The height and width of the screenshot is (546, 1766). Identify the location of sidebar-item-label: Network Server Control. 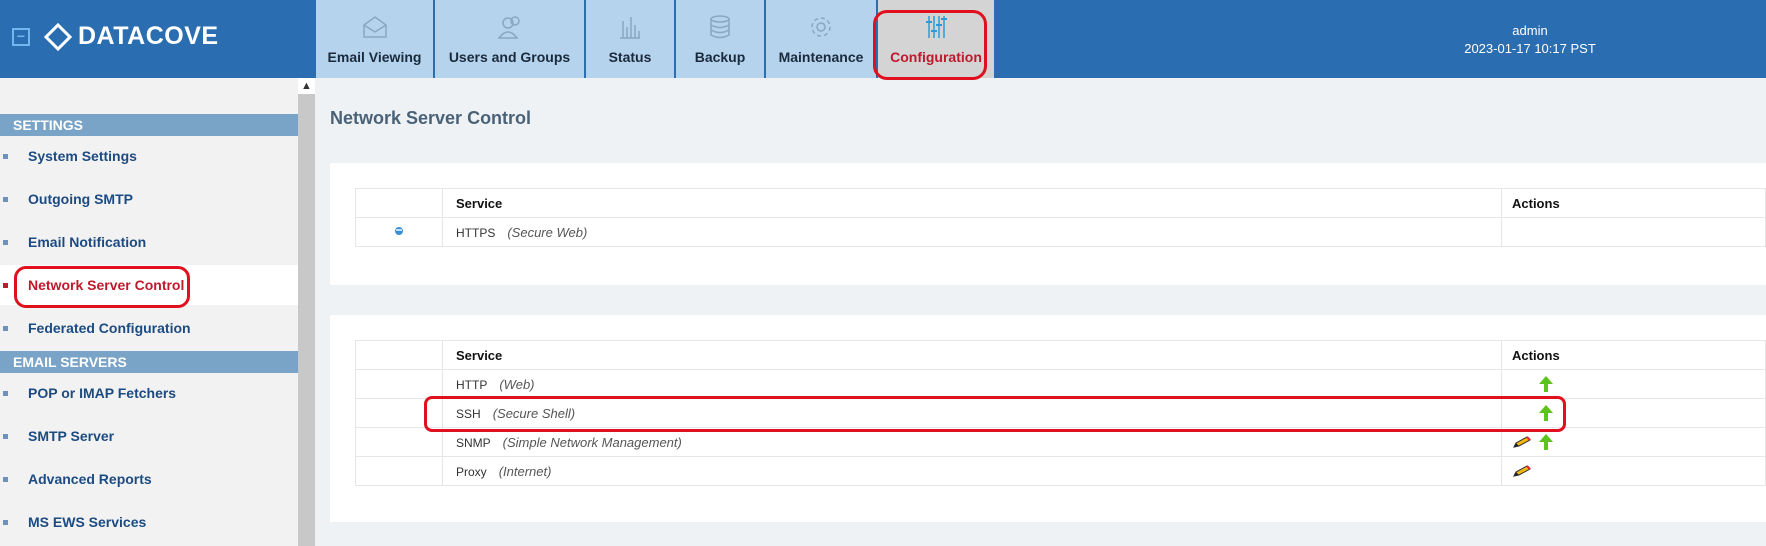
(106, 285).